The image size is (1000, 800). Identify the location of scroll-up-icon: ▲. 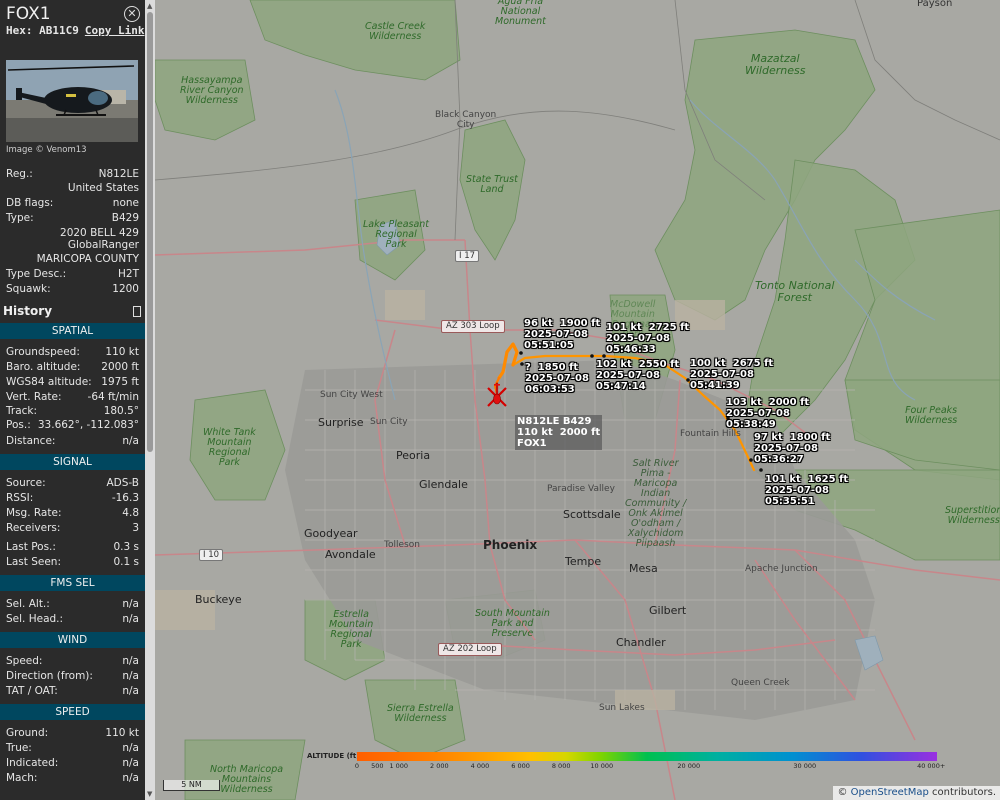
(149, 6).